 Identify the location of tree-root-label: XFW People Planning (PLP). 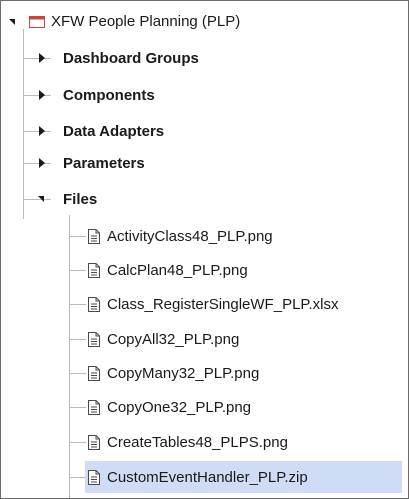
(146, 21).